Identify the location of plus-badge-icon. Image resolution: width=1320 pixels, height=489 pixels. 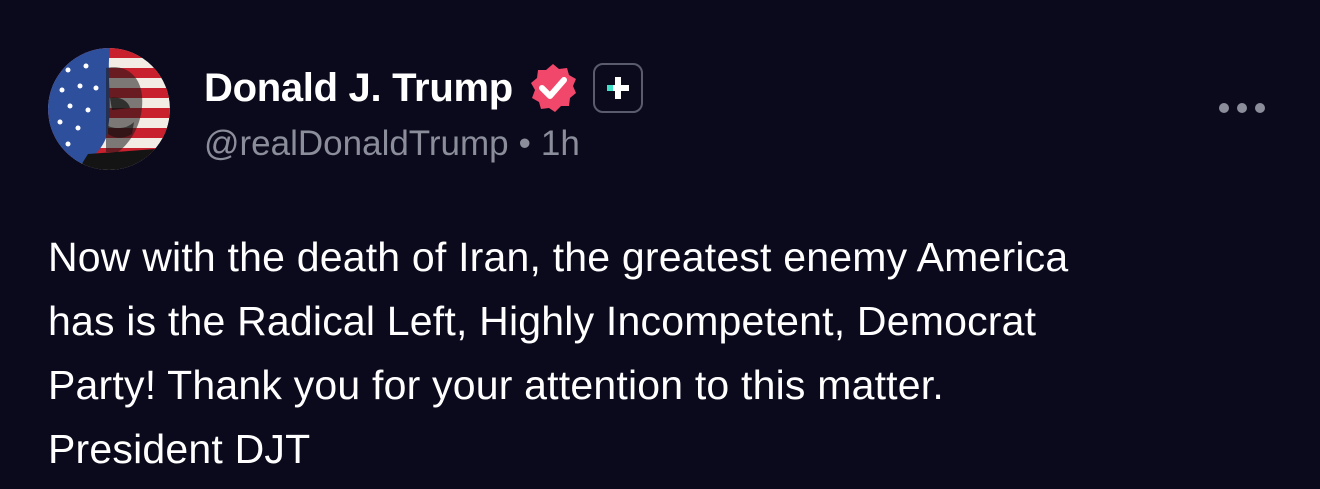
(617, 88).